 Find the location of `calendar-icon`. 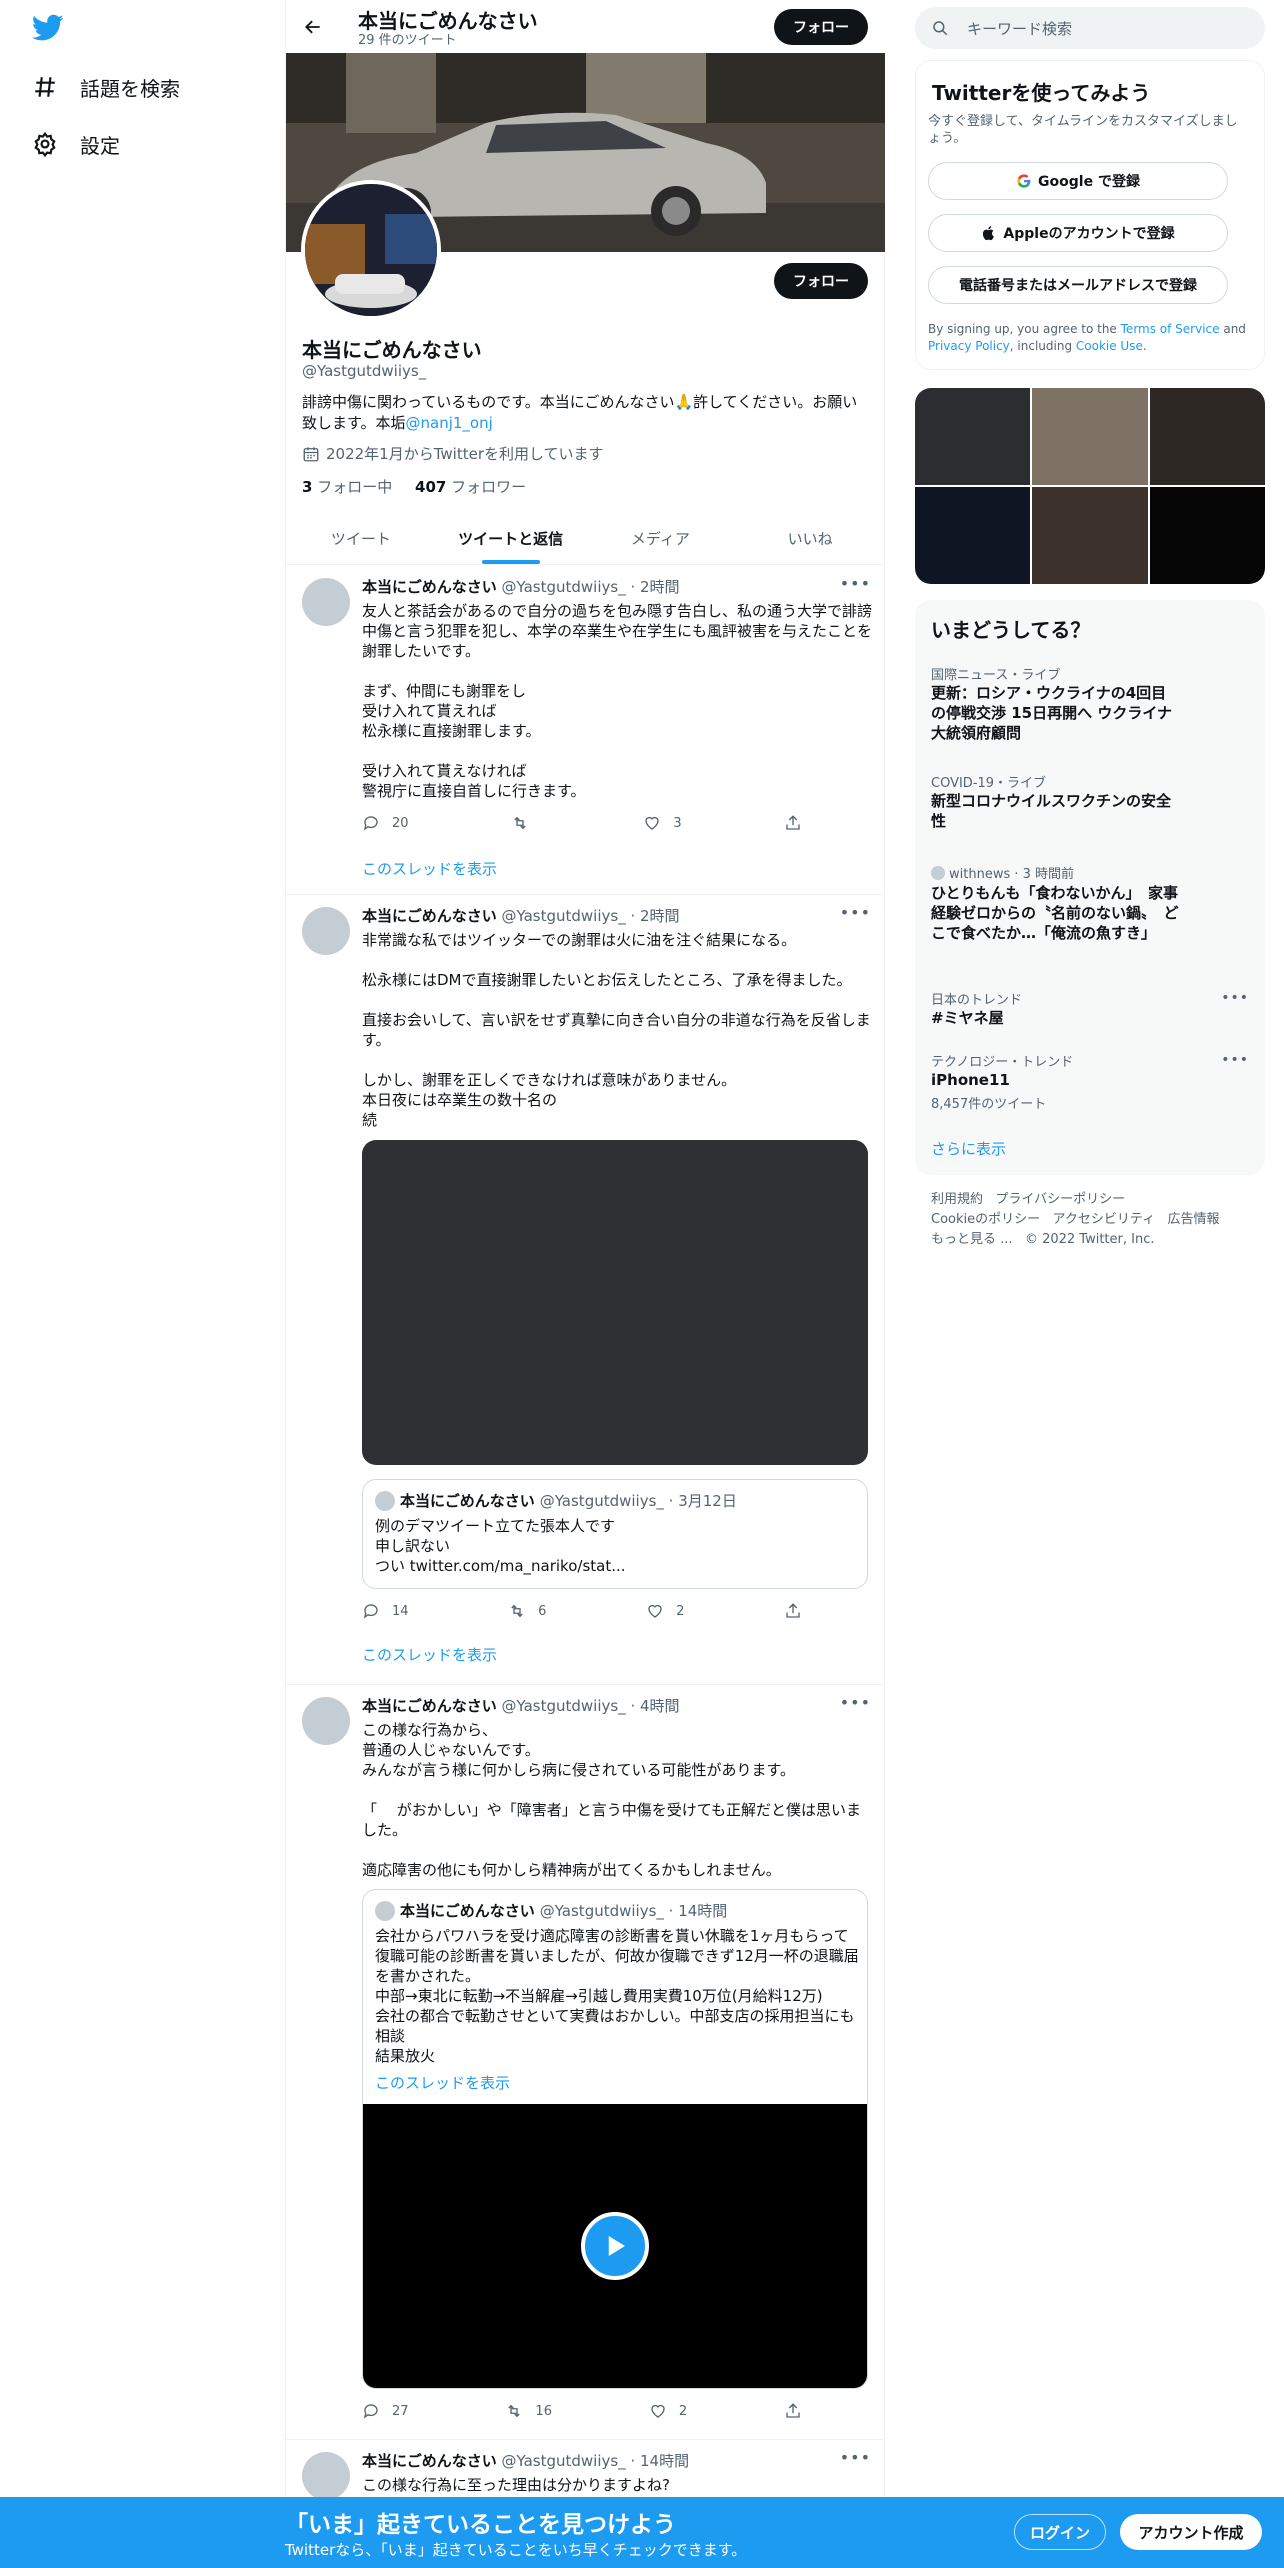

calendar-icon is located at coordinates (311, 453).